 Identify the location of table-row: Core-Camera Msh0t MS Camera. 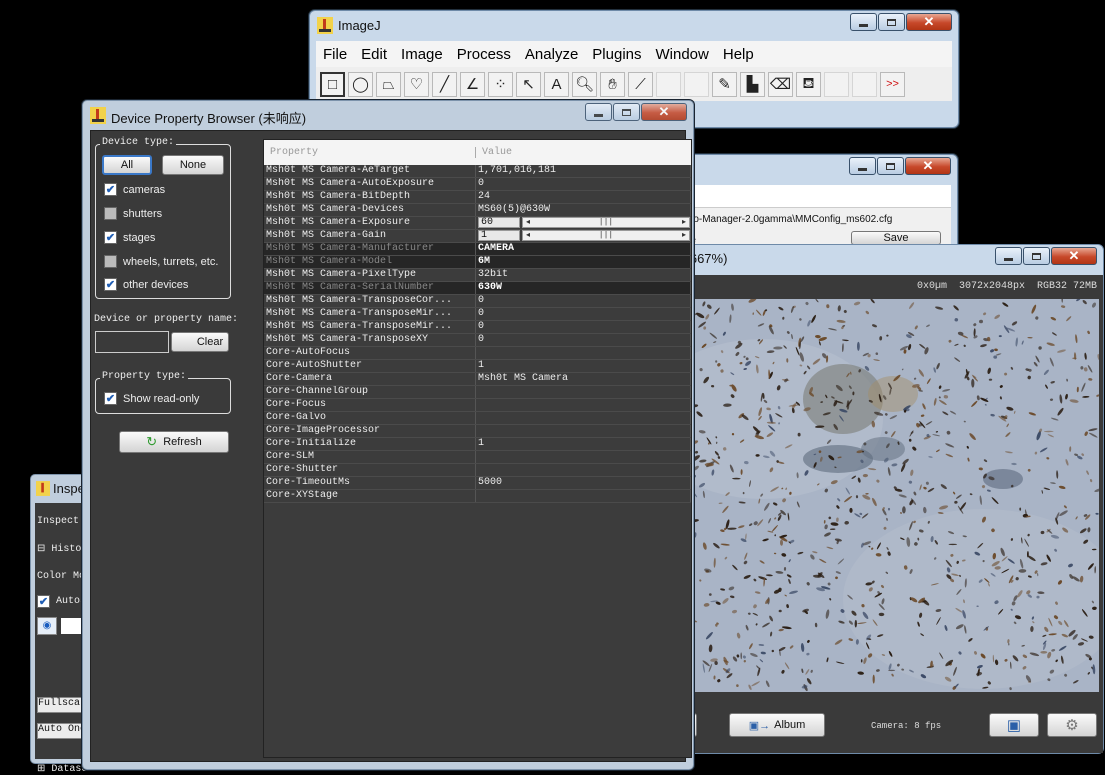
(477, 379).